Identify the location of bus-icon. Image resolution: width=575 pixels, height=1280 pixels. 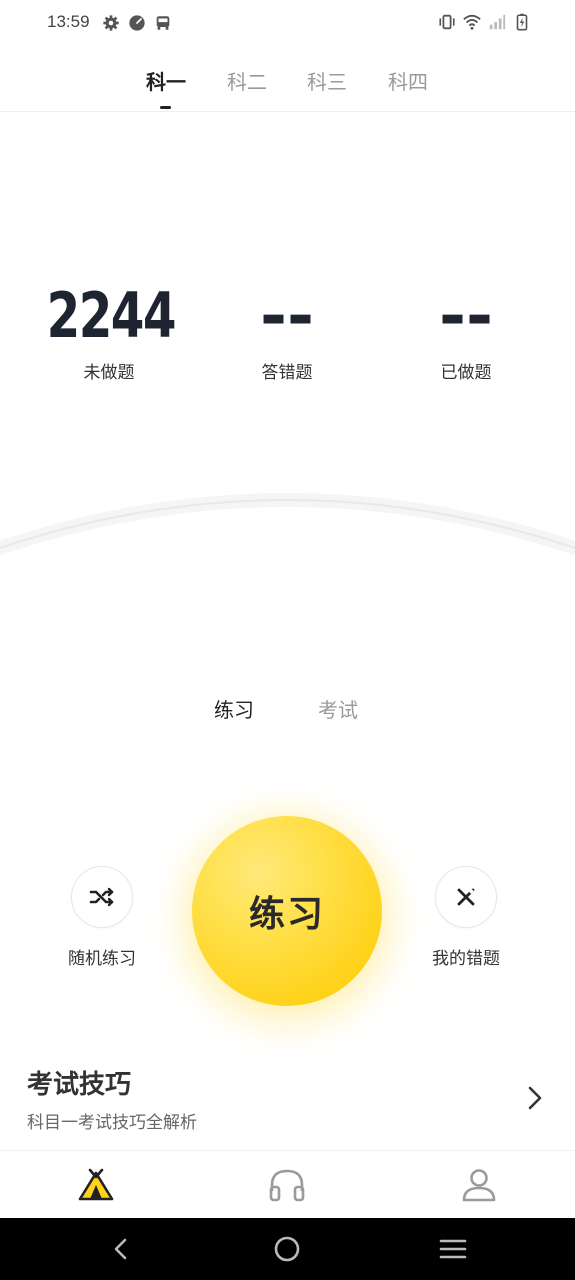
(163, 23).